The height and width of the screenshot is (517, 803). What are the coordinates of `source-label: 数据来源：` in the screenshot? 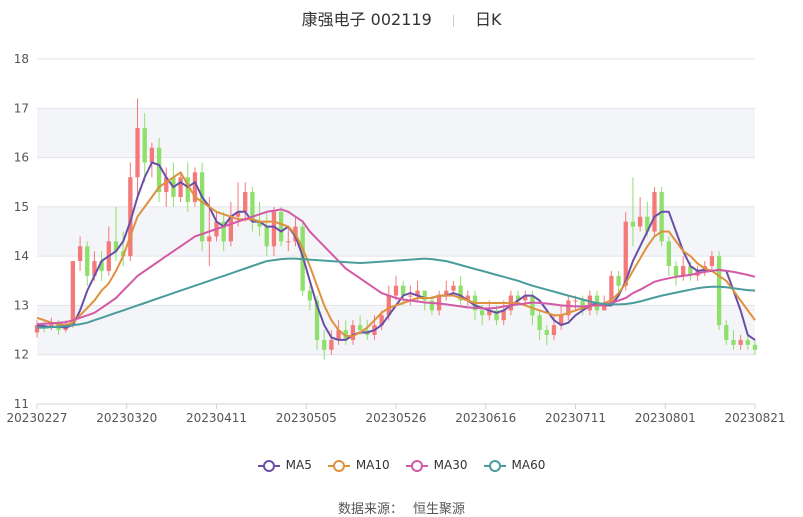 It's located at (370, 509).